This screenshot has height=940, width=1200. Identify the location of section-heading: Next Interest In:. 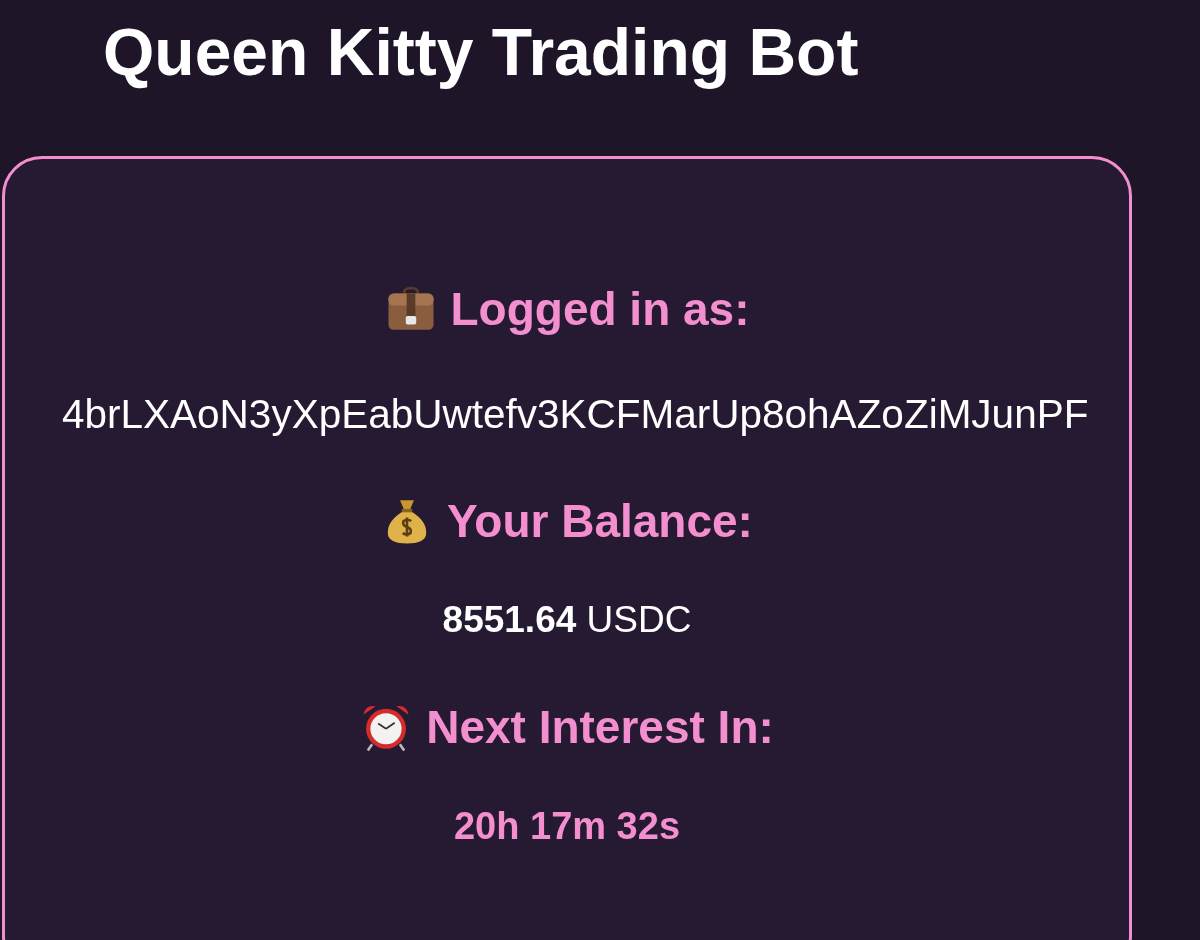
(600, 727).